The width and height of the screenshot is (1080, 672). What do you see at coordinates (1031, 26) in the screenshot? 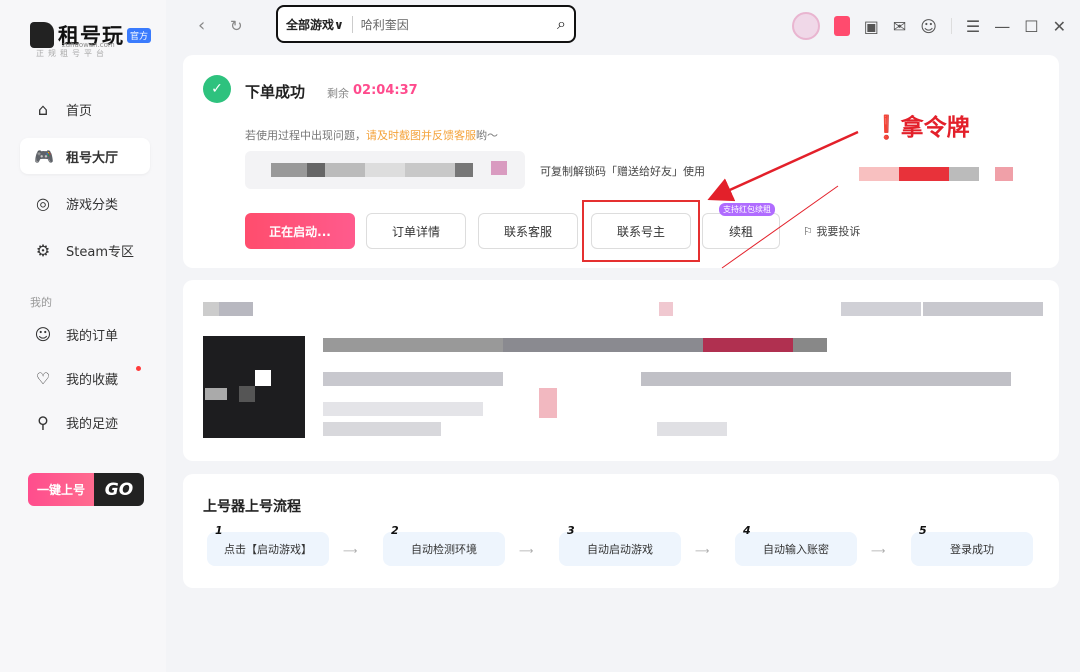
I see `maximize-icon: ☐` at bounding box center [1031, 26].